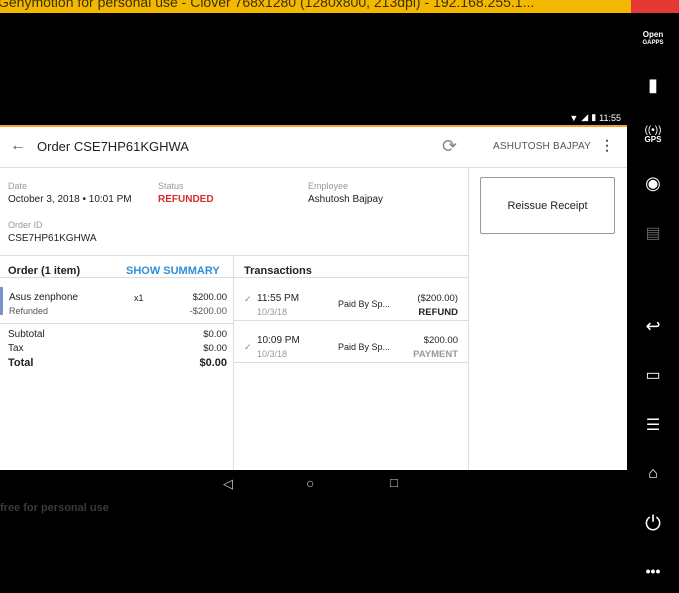  I want to click on nav-back-icon: ◁, so click(228, 484).